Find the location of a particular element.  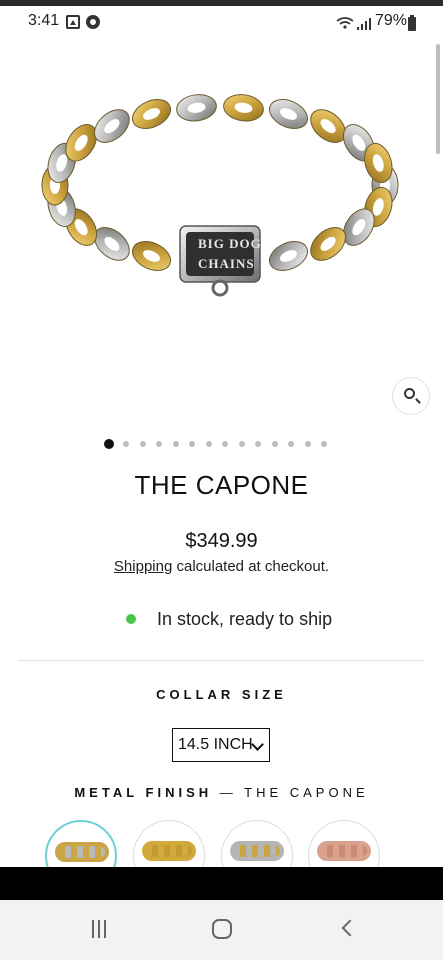

metal-finish-label: METAL FINISH — THE CAPONE is located at coordinates (221, 792).